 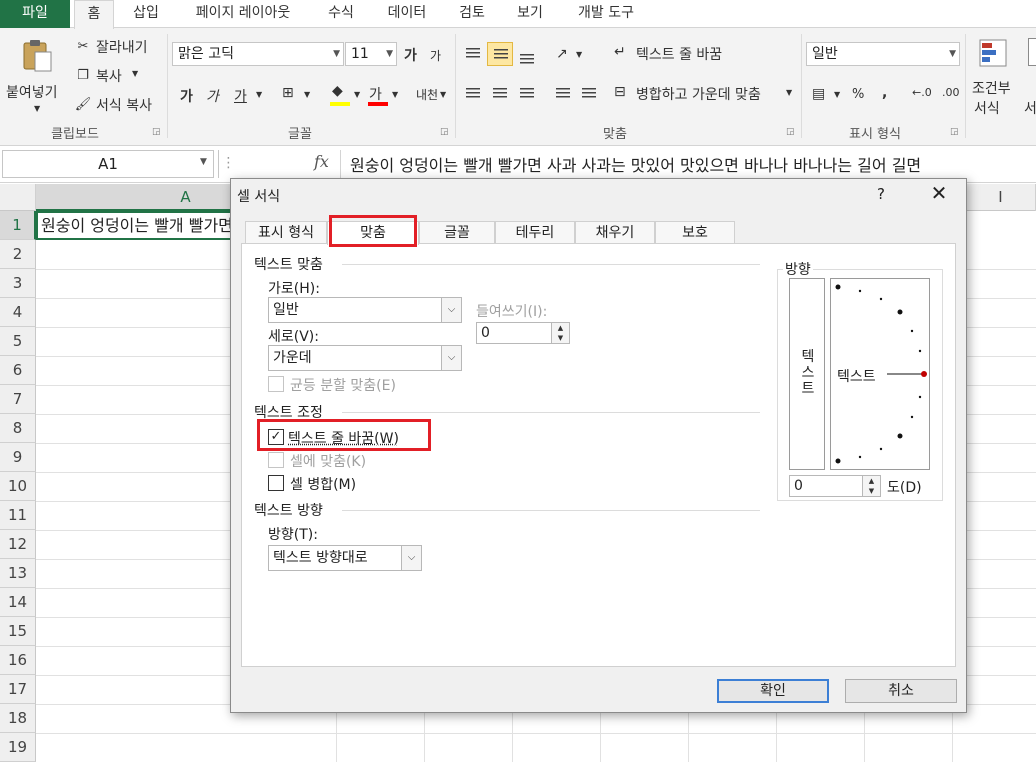 What do you see at coordinates (228, 164) in the screenshot?
I see `formula-bar-grip: ⋮` at bounding box center [228, 164].